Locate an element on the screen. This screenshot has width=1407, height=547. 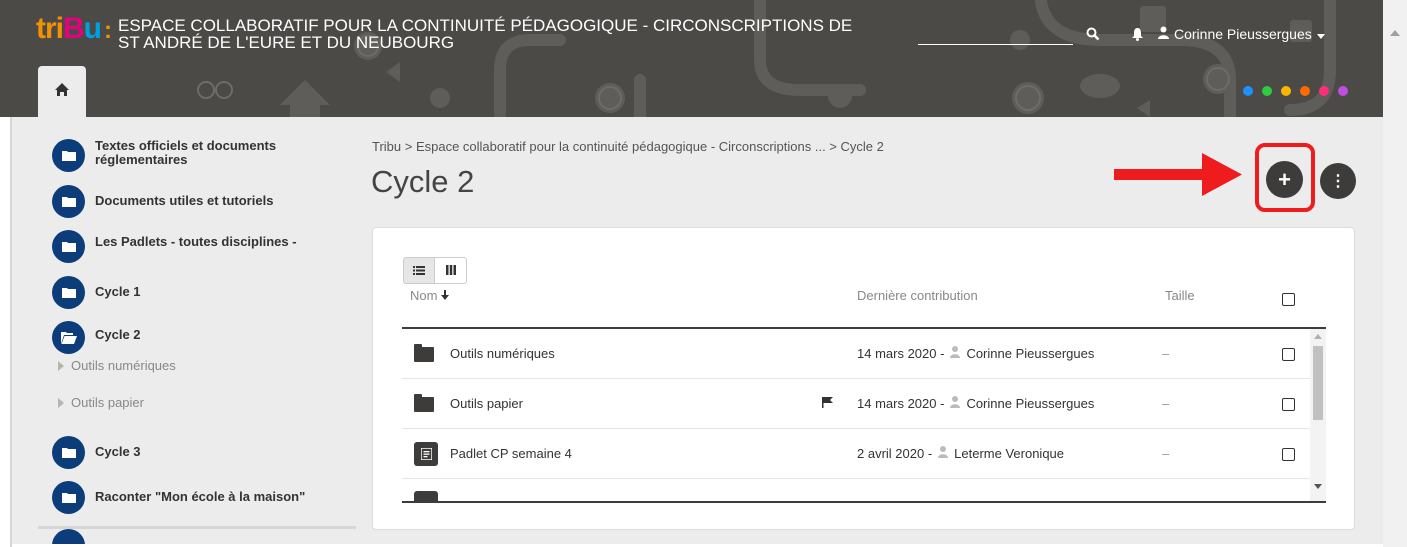
sidebar-item-documents-utiles: Documents utiles et tutoriels is located at coordinates (162, 201).